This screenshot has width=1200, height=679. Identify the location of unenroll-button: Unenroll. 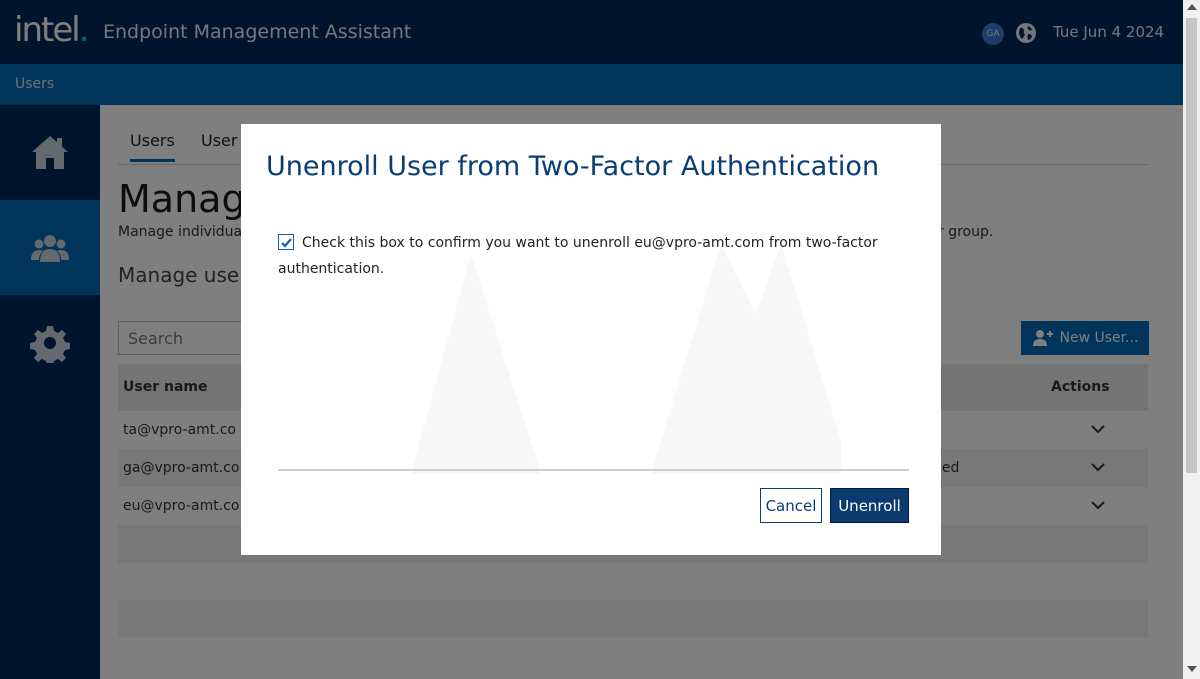
(869, 505).